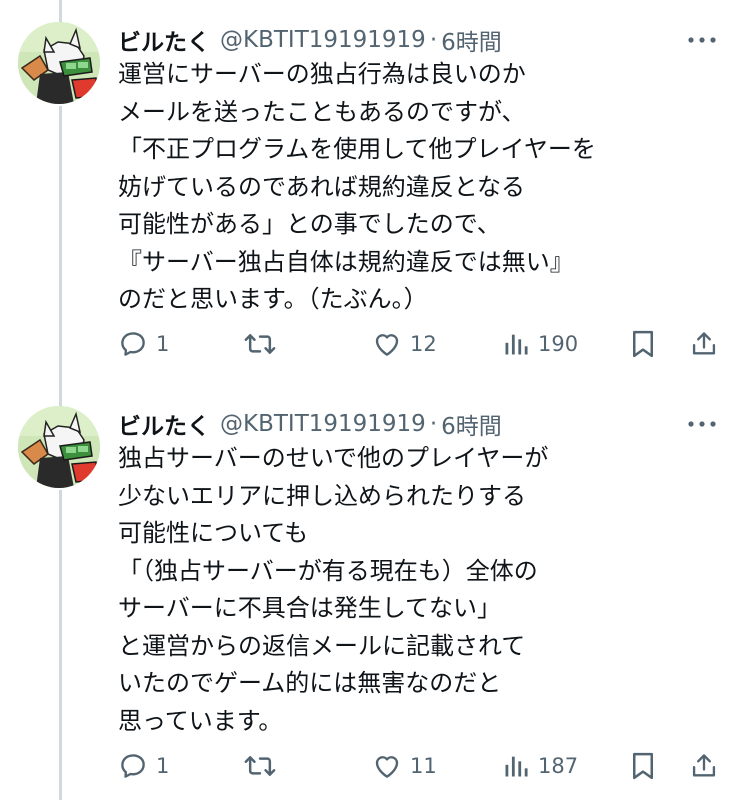 This screenshot has width=739, height=800. Describe the element at coordinates (369, 766) in the screenshot. I see `tweet-actions: 1 11 187` at that location.